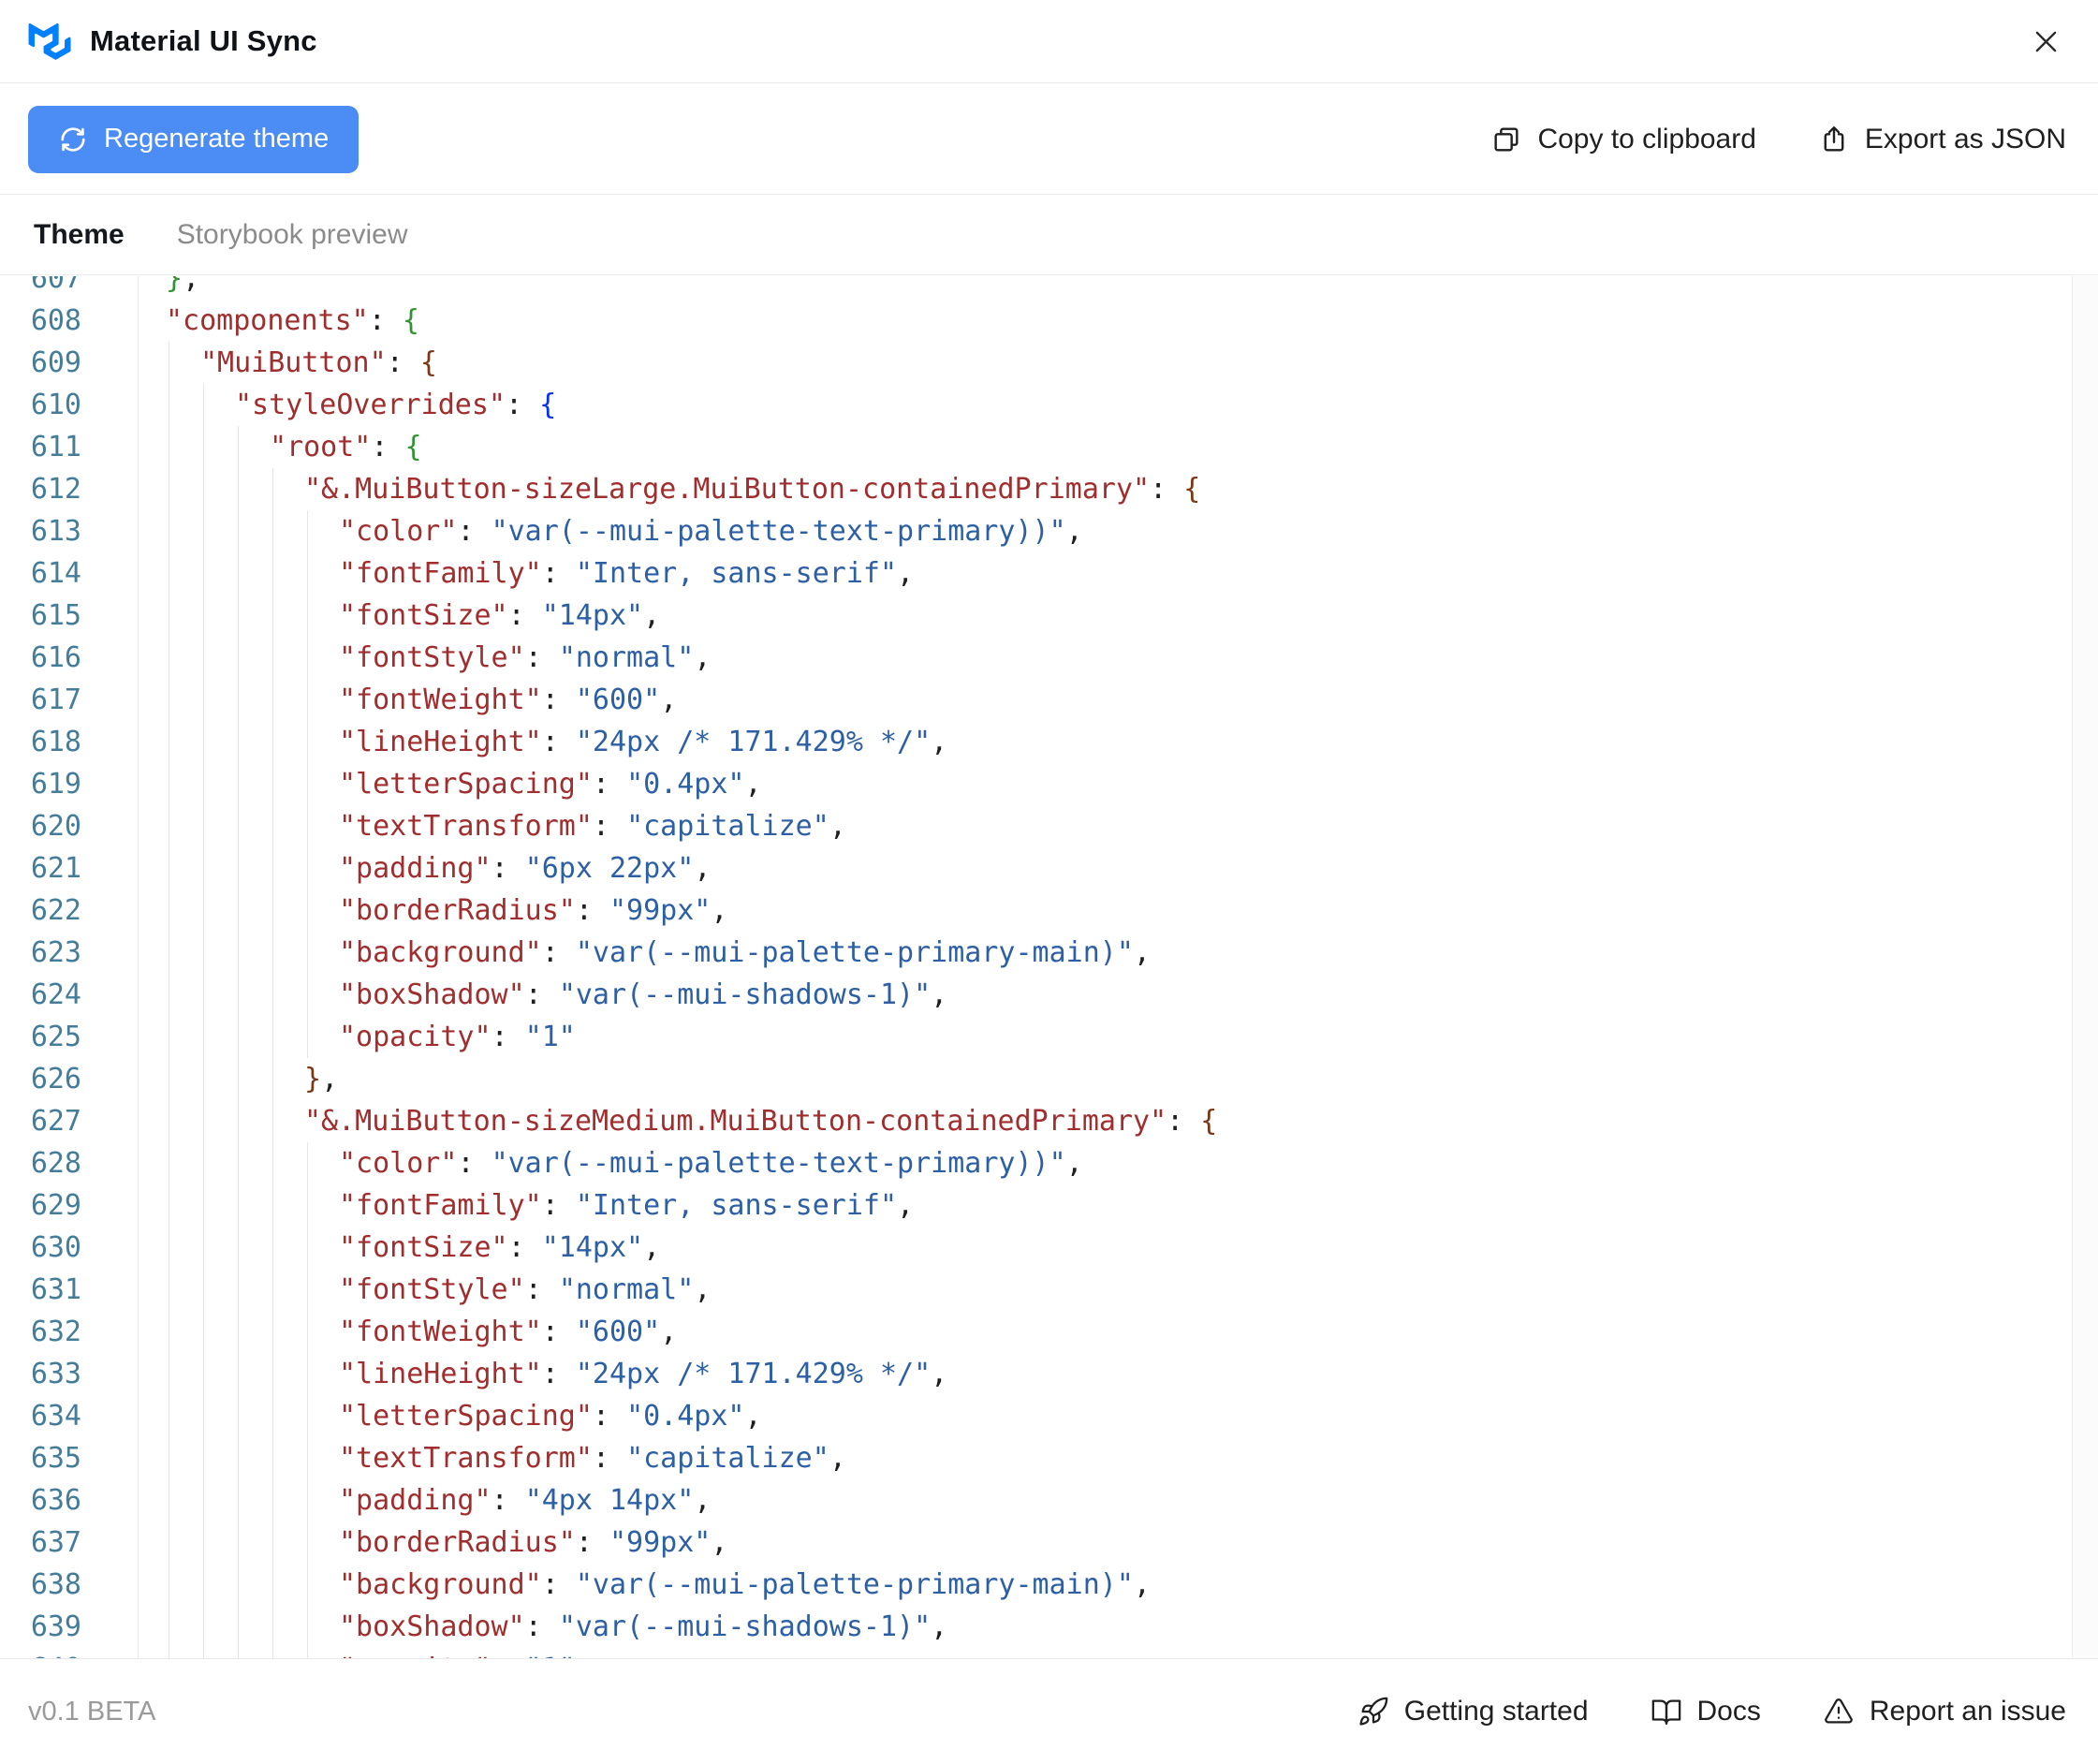 This screenshot has height=1764, width=2098. I want to click on code-line: 630 "fontSize": "14px",, so click(1036, 1248).